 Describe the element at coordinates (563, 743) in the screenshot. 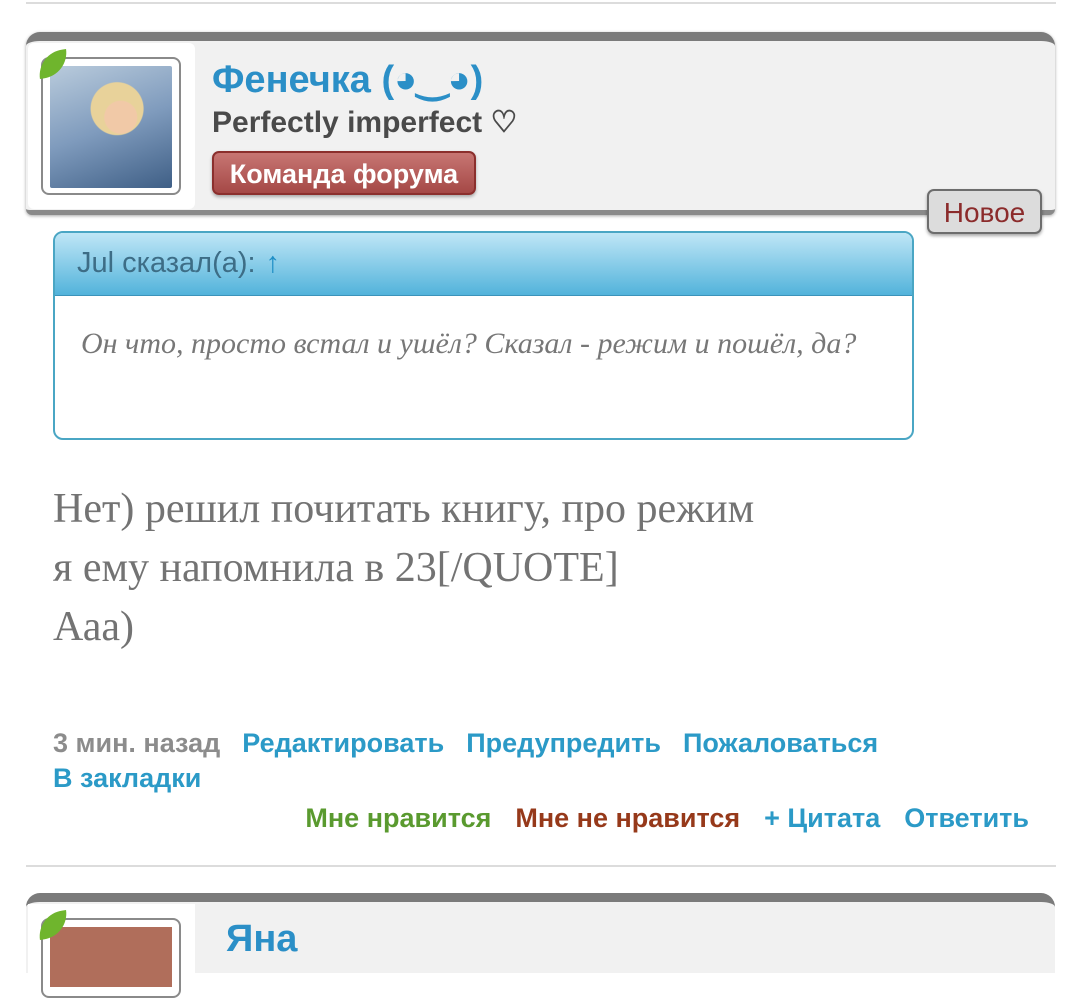

I see `warn-link: Предупредить` at that location.